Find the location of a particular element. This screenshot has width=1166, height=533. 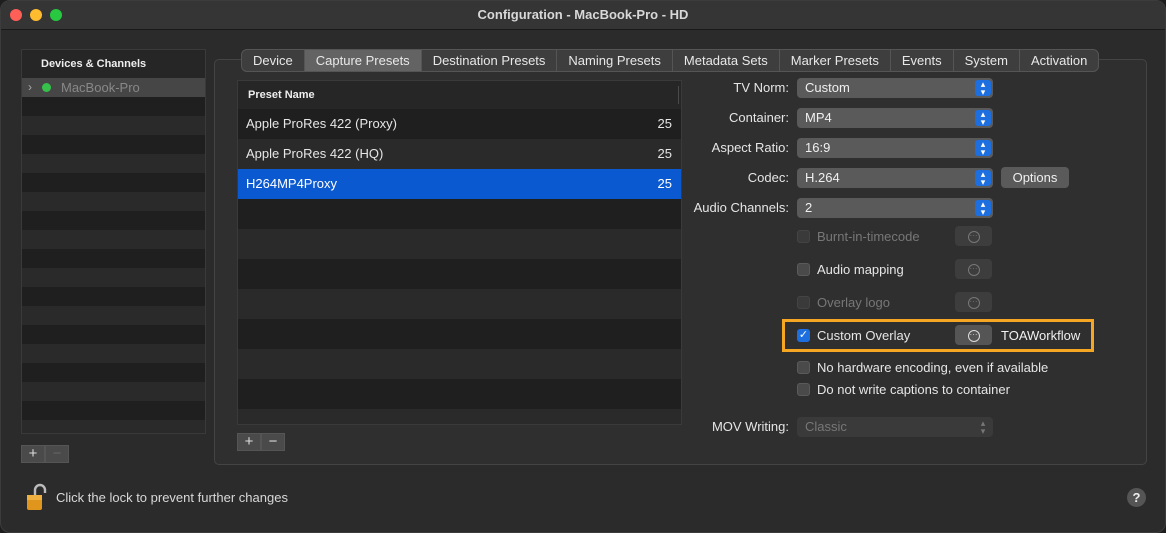

devices-list: Devices & Channels › MacBook-Pro is located at coordinates (113, 241).